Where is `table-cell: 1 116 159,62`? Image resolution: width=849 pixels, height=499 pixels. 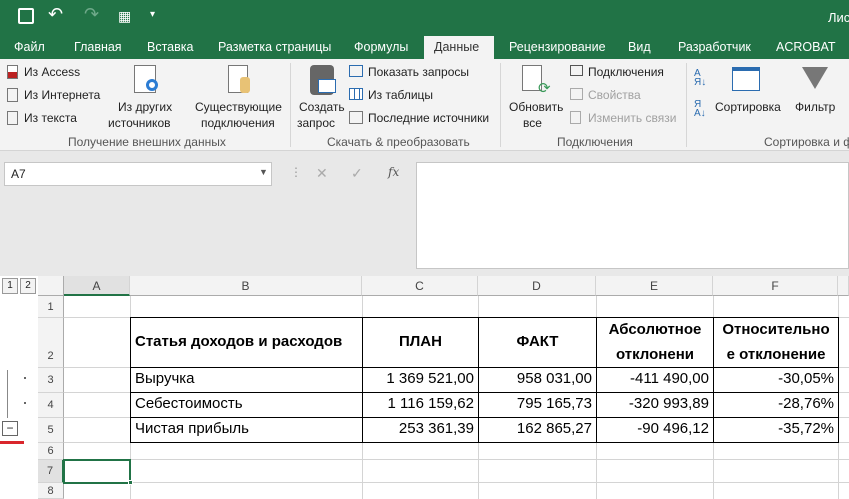
table-cell: 1 116 159,62 is located at coordinates (420, 403).